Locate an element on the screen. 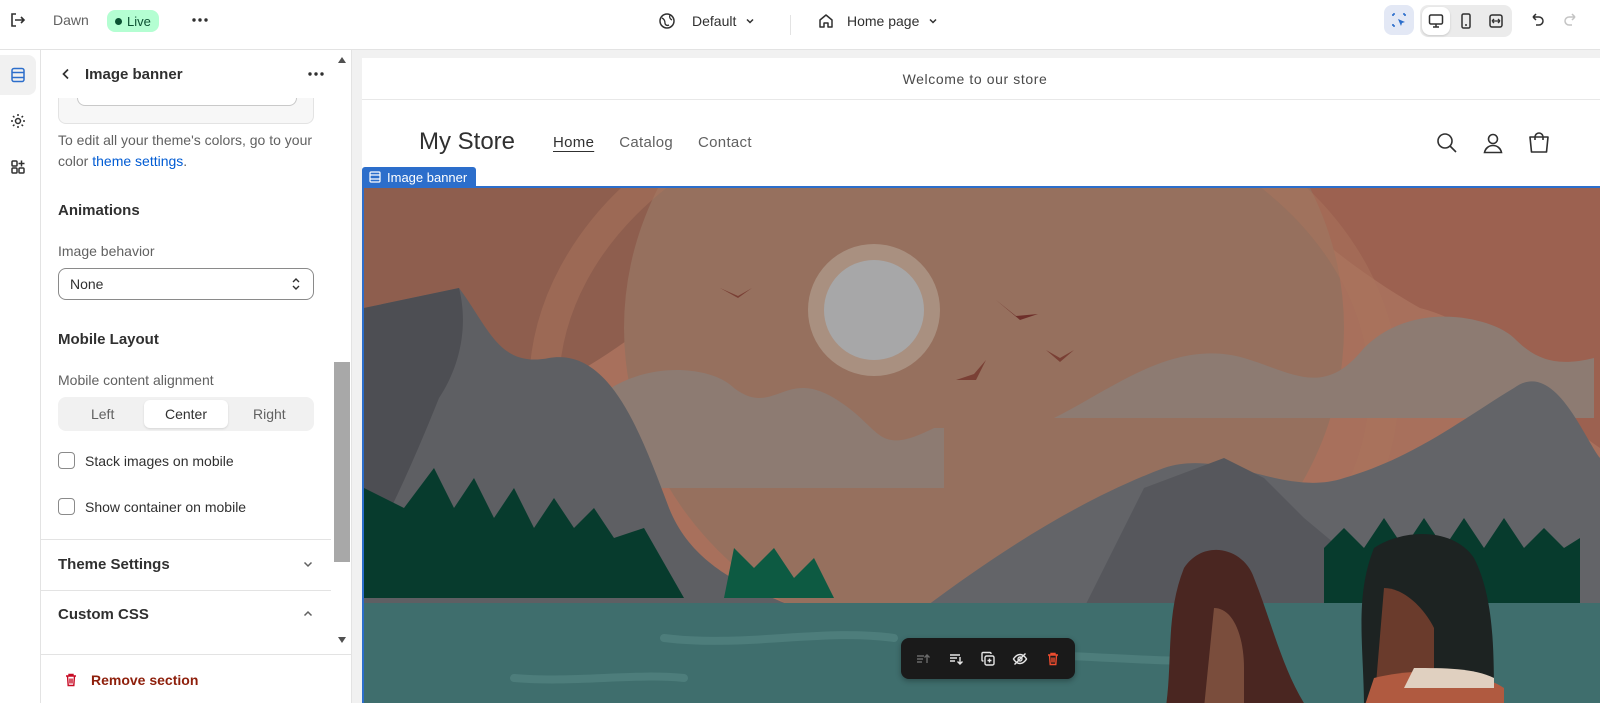 Image resolution: width=1600 pixels, height=703 pixels. theme-settings-heading: Theme Settings is located at coordinates (114, 564).